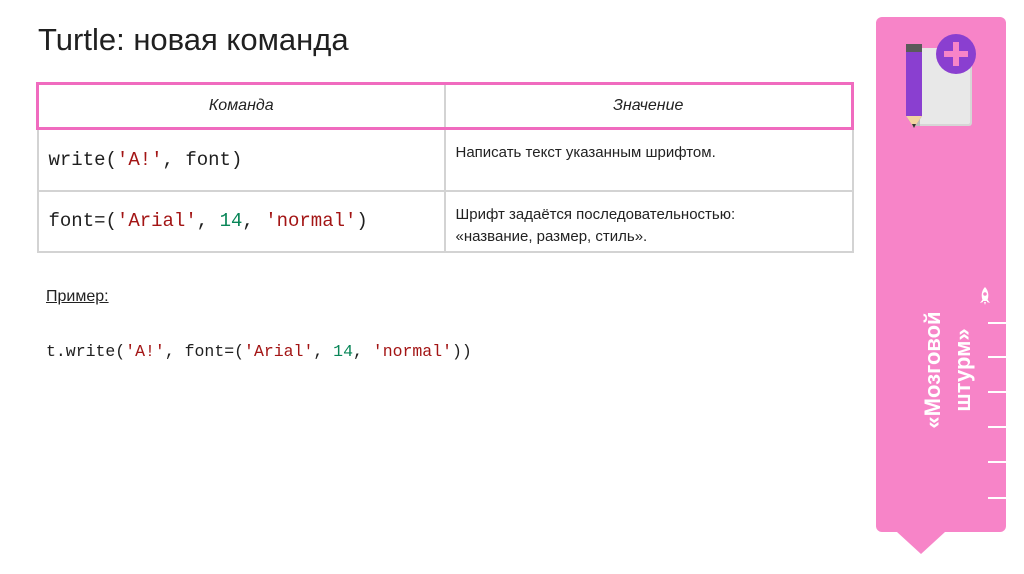 This screenshot has width=1024, height=574. Describe the element at coordinates (985, 296) in the screenshot. I see `rocket-icon` at that location.